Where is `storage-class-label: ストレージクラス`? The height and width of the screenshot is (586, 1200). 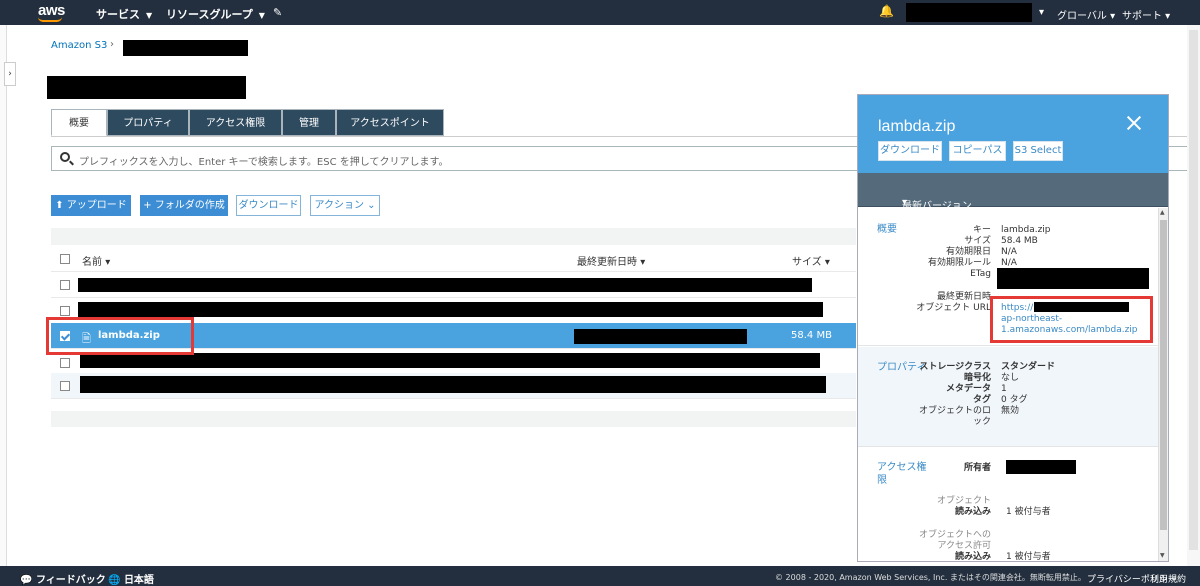
storage-class-label: ストレージクラス is located at coordinates (955, 367).